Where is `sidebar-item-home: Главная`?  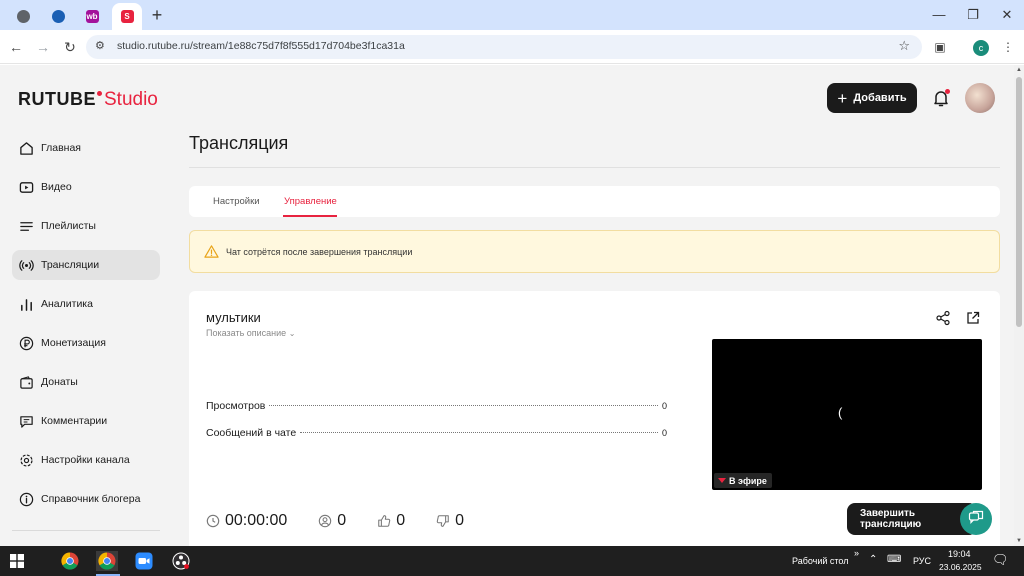
sidebar-item-home: Главная is located at coordinates (86, 148).